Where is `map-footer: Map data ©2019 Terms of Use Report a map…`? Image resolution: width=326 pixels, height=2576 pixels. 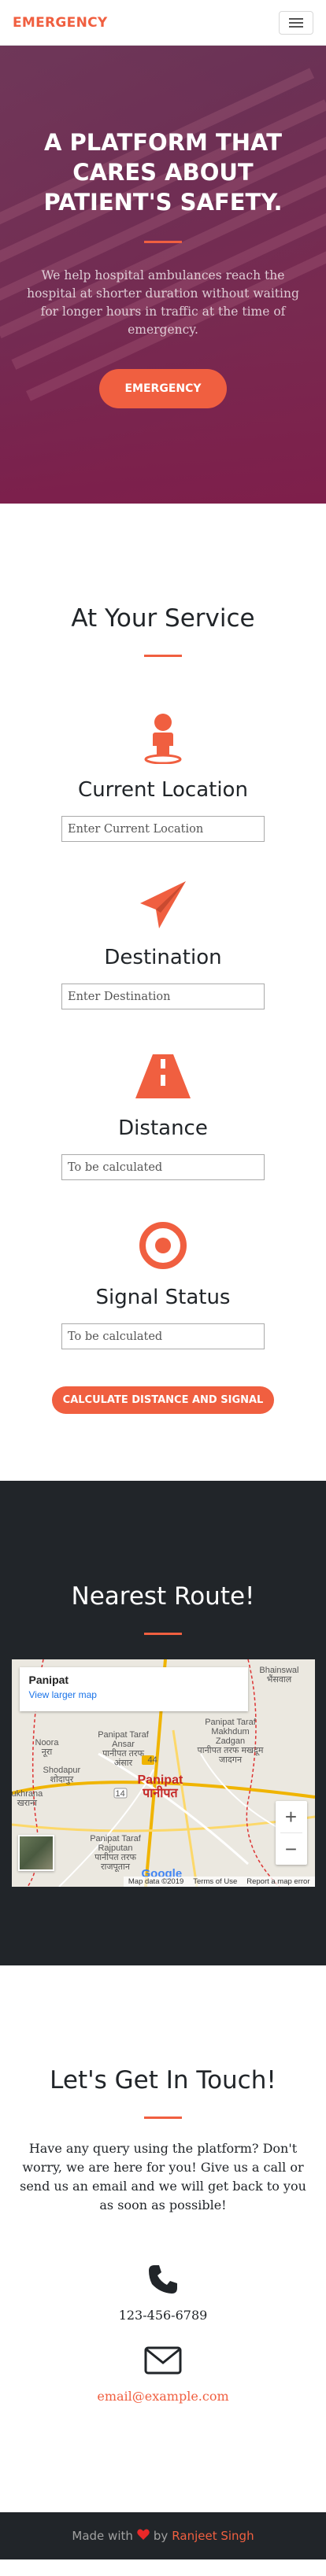 map-footer: Map data ©2019 Terms of Use Report a map… is located at coordinates (219, 1882).